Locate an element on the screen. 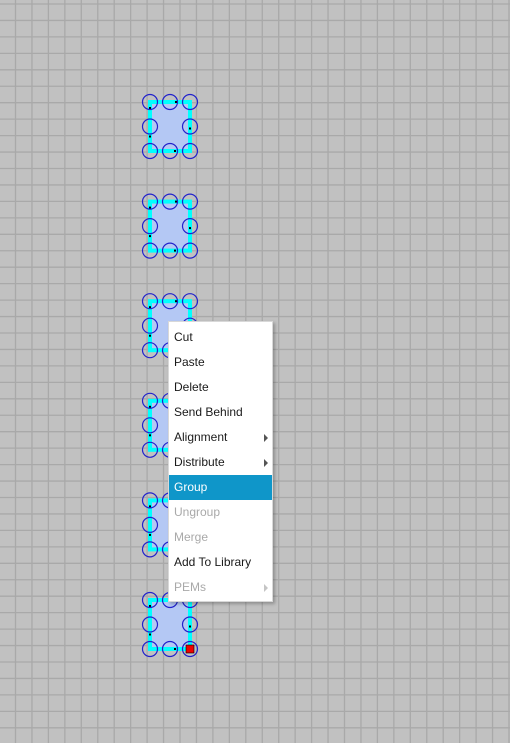 The height and width of the screenshot is (743, 510). menu-item-label: Merge is located at coordinates (191, 537).